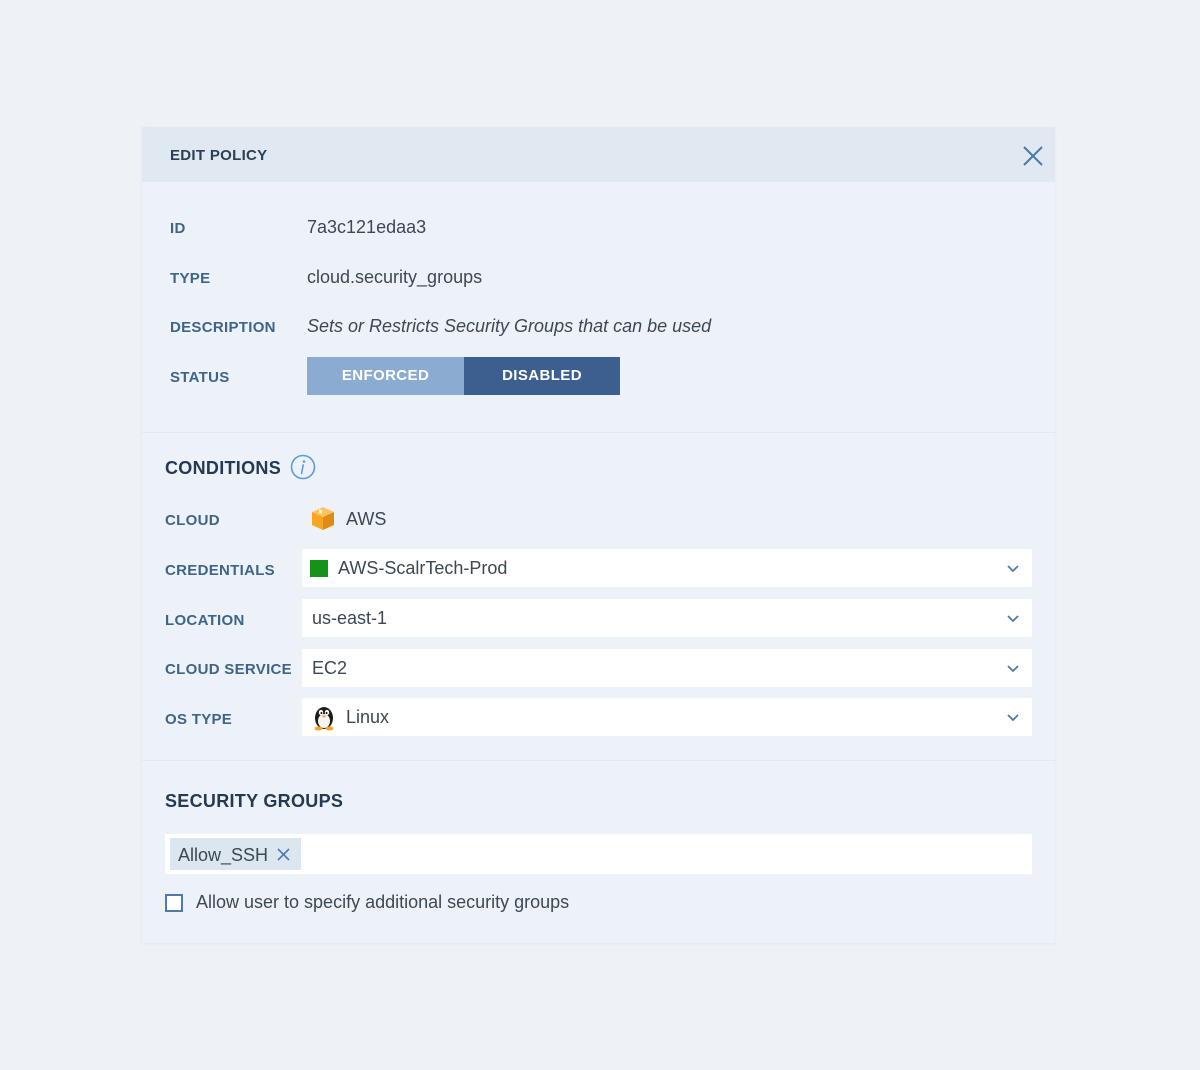 The height and width of the screenshot is (1070, 1200). I want to click on conditions-title: CONDITIONS, so click(223, 468).